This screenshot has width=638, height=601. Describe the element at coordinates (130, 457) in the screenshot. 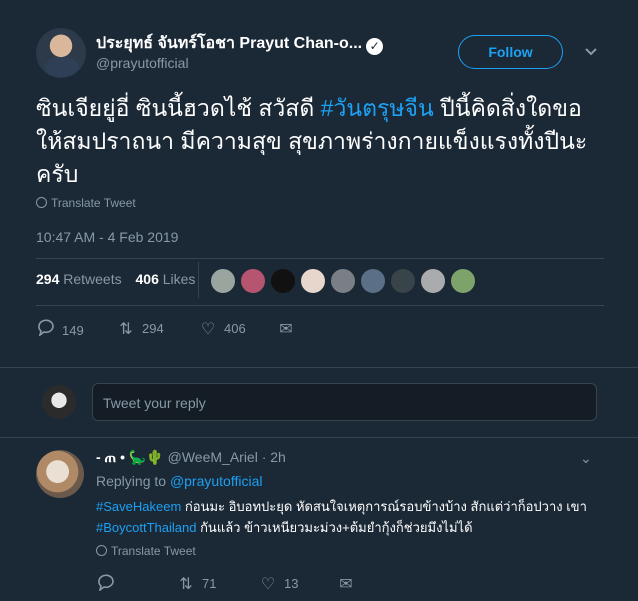

I see `reply-author-name: - ጠ • 🦕🌵` at that location.